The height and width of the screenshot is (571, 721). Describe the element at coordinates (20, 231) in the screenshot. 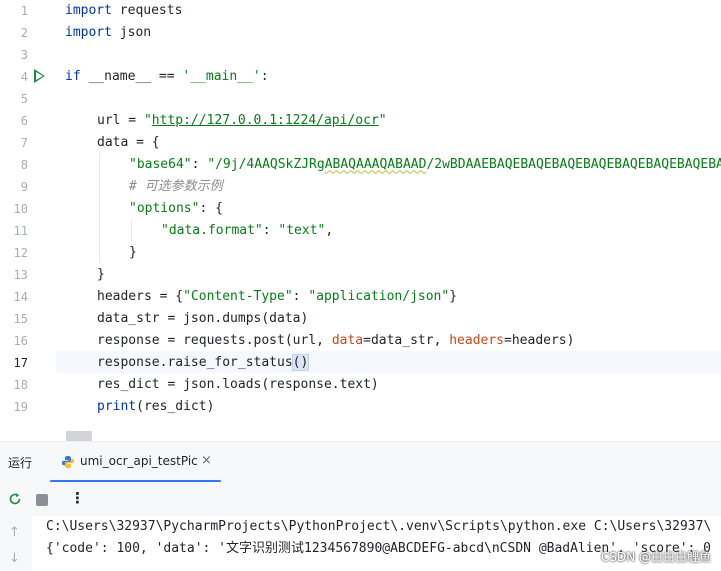

I see `line-number: 11` at that location.